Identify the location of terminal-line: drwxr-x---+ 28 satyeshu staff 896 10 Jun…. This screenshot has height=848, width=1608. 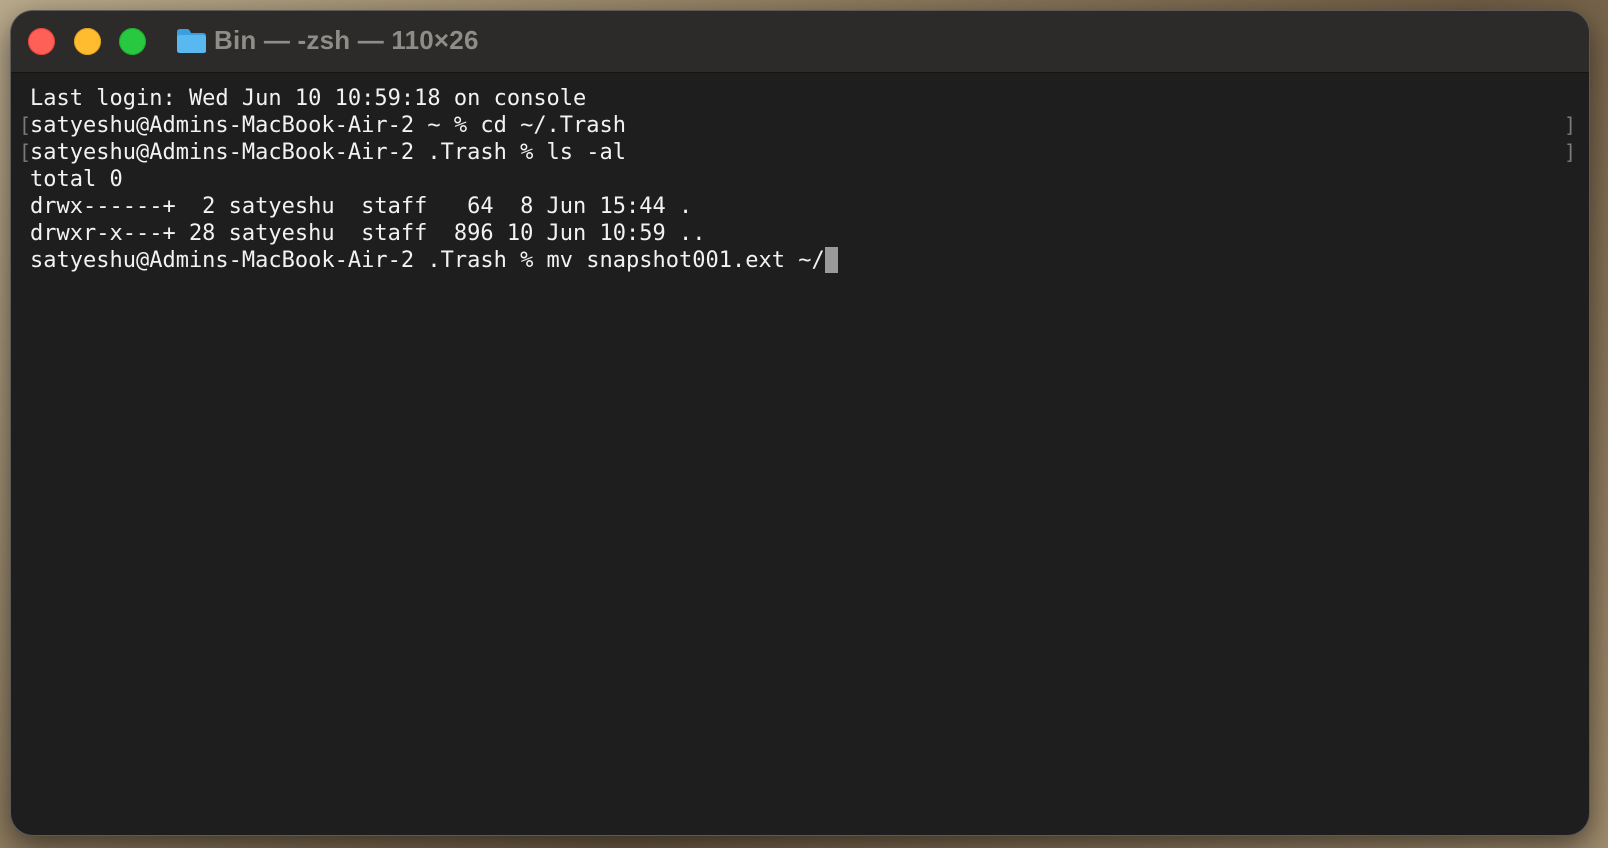
(368, 233).